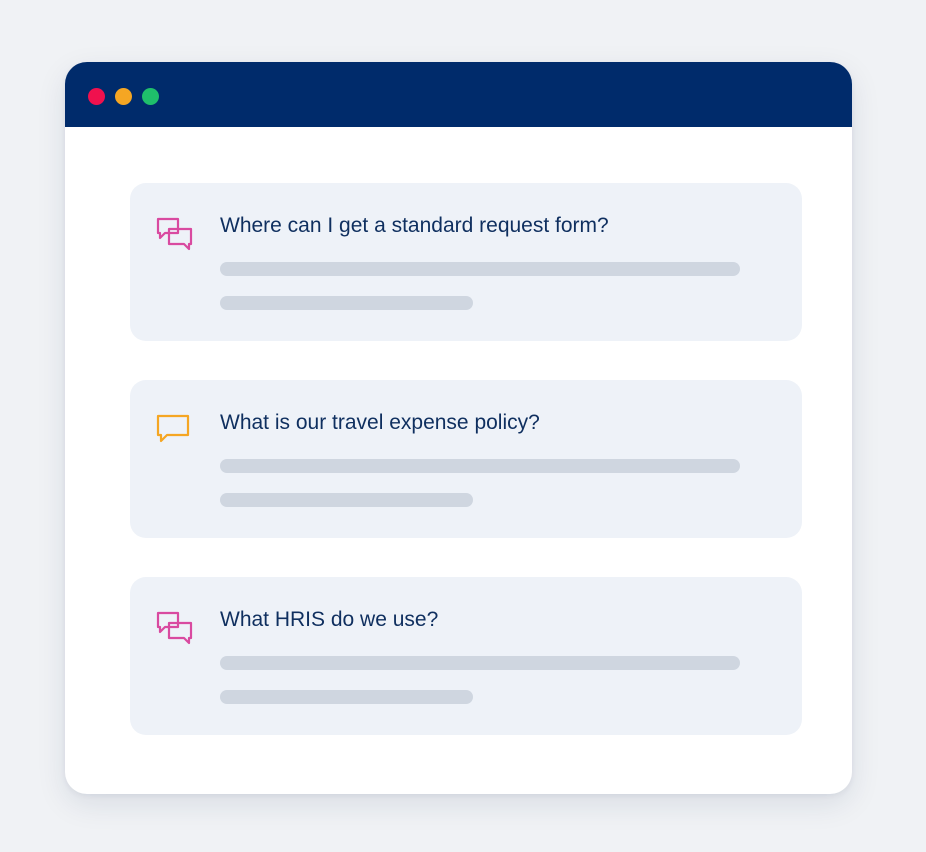  What do you see at coordinates (123, 96) in the screenshot?
I see `minimize-window-button` at bounding box center [123, 96].